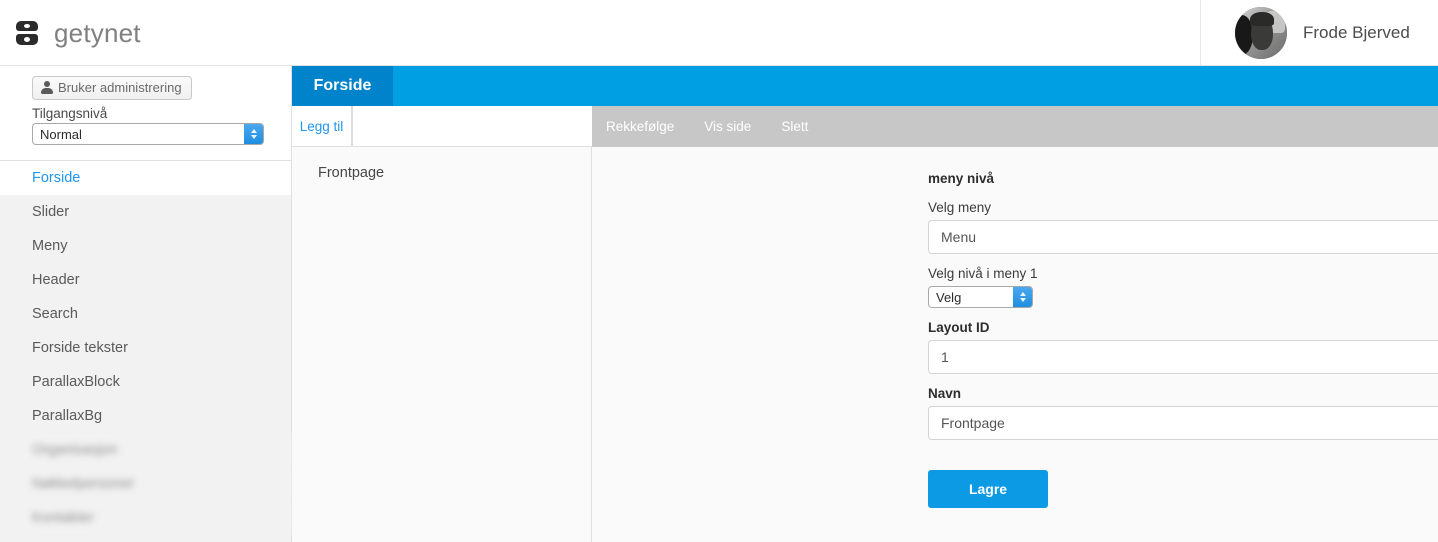  I want to click on avatar, so click(1261, 32).